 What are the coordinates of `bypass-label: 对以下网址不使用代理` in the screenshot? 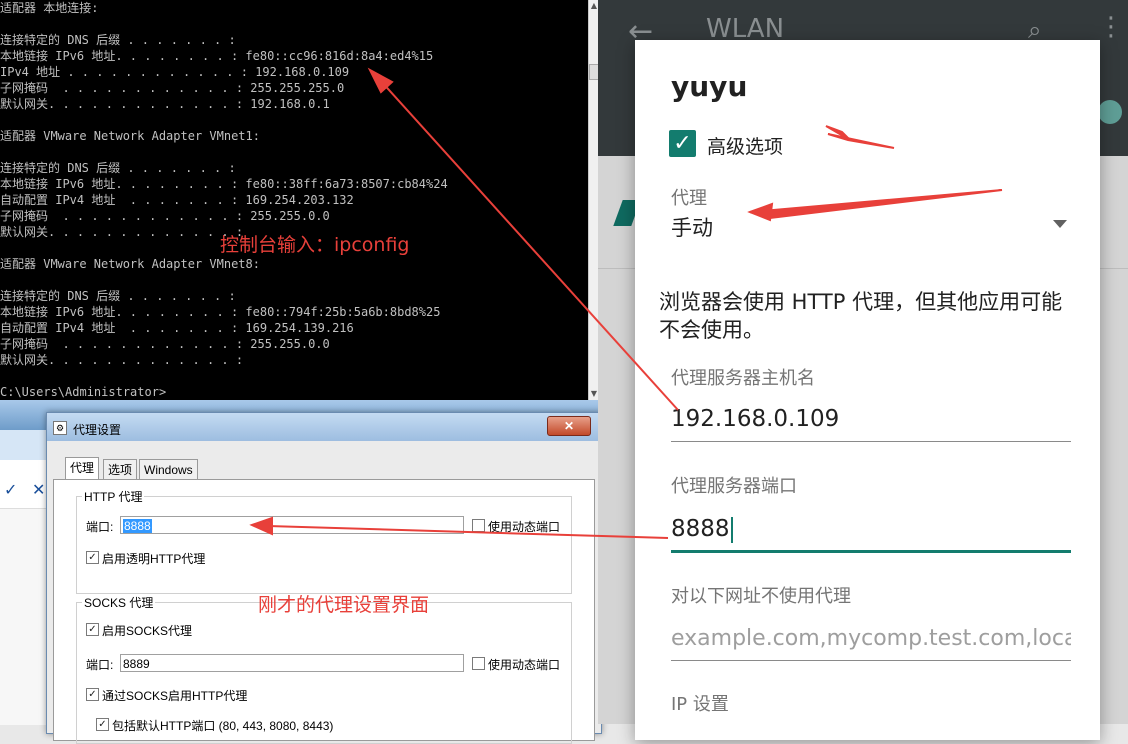 It's located at (761, 596).